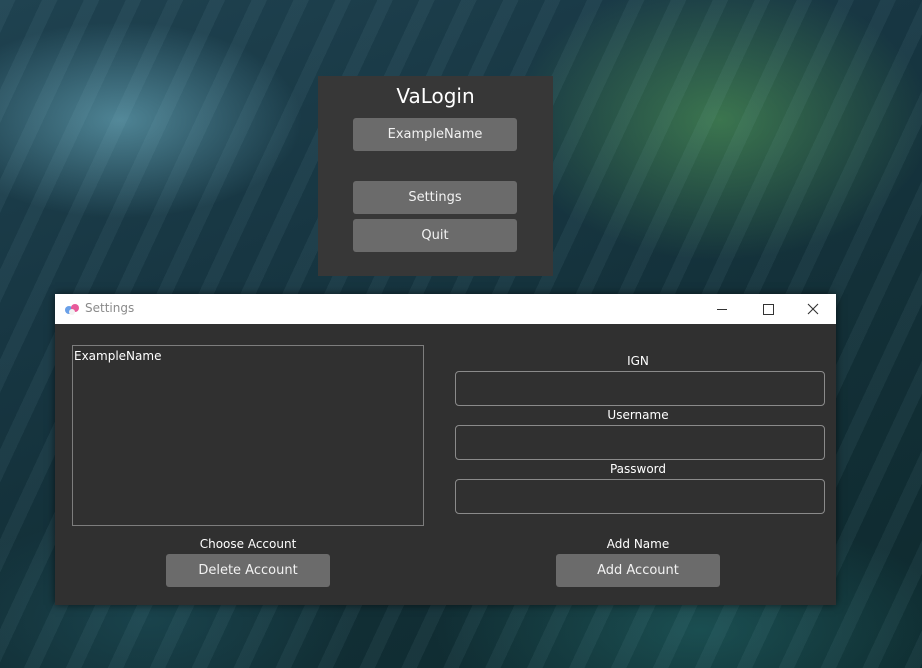 This screenshot has height=668, width=922. Describe the element at coordinates (813, 309) in the screenshot. I see `close-icon` at that location.